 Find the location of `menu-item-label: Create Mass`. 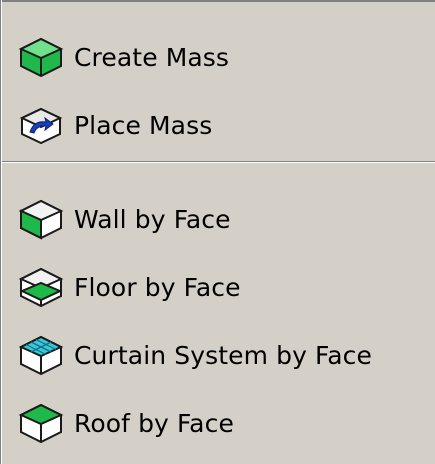

menu-item-label: Create Mass is located at coordinates (152, 57).